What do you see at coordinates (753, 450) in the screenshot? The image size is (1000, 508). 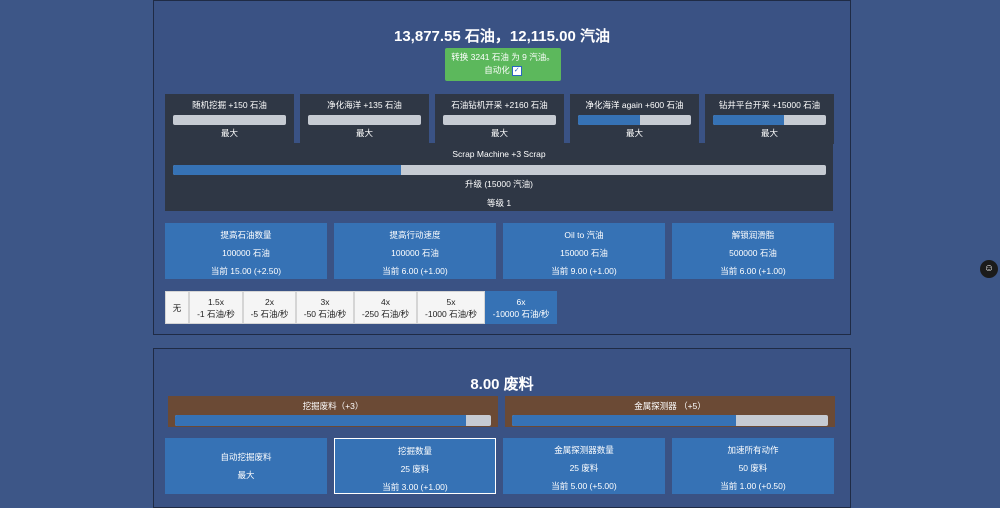 I see `upgrade-title: 加速所有动作` at bounding box center [753, 450].